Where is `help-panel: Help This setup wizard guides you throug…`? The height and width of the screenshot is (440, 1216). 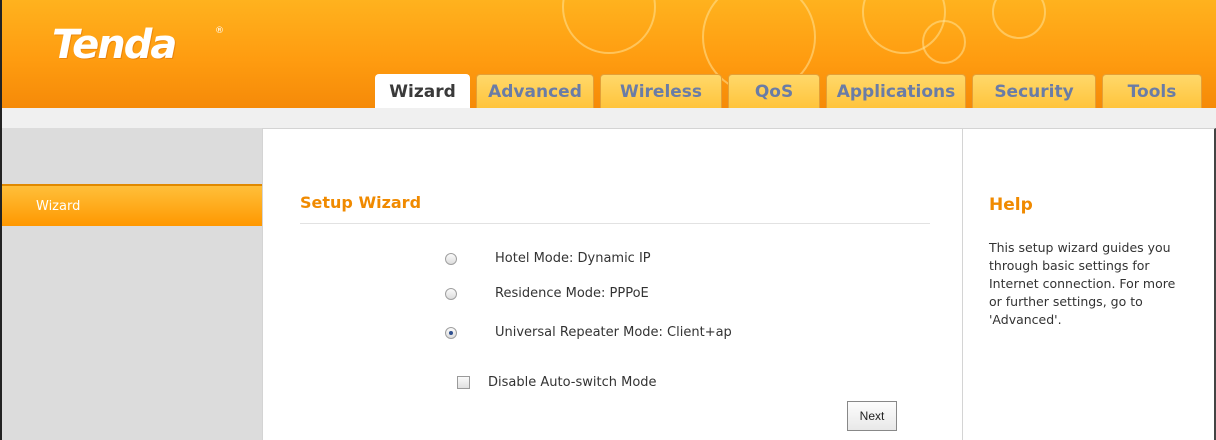 help-panel: Help This setup wizard guides you throug… is located at coordinates (1089, 284).